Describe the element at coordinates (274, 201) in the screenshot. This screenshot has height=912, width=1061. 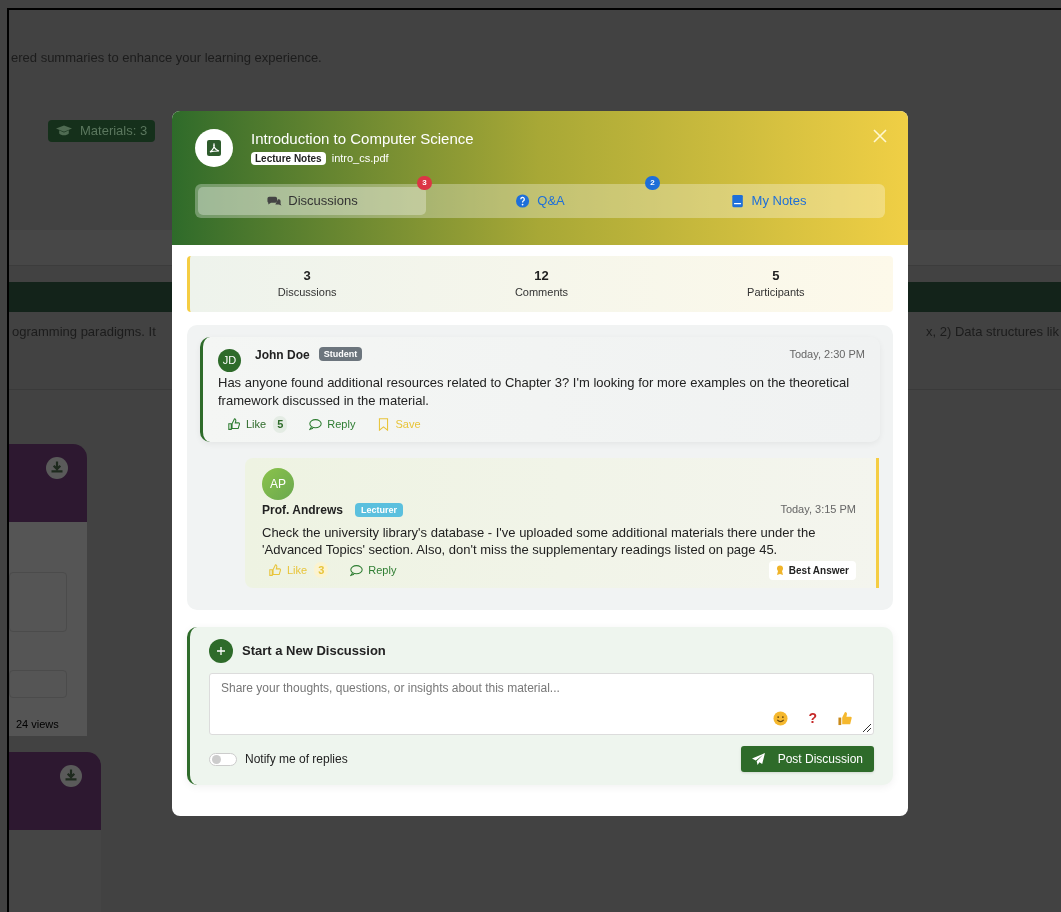
I see `chat-bubbles-icon` at that location.